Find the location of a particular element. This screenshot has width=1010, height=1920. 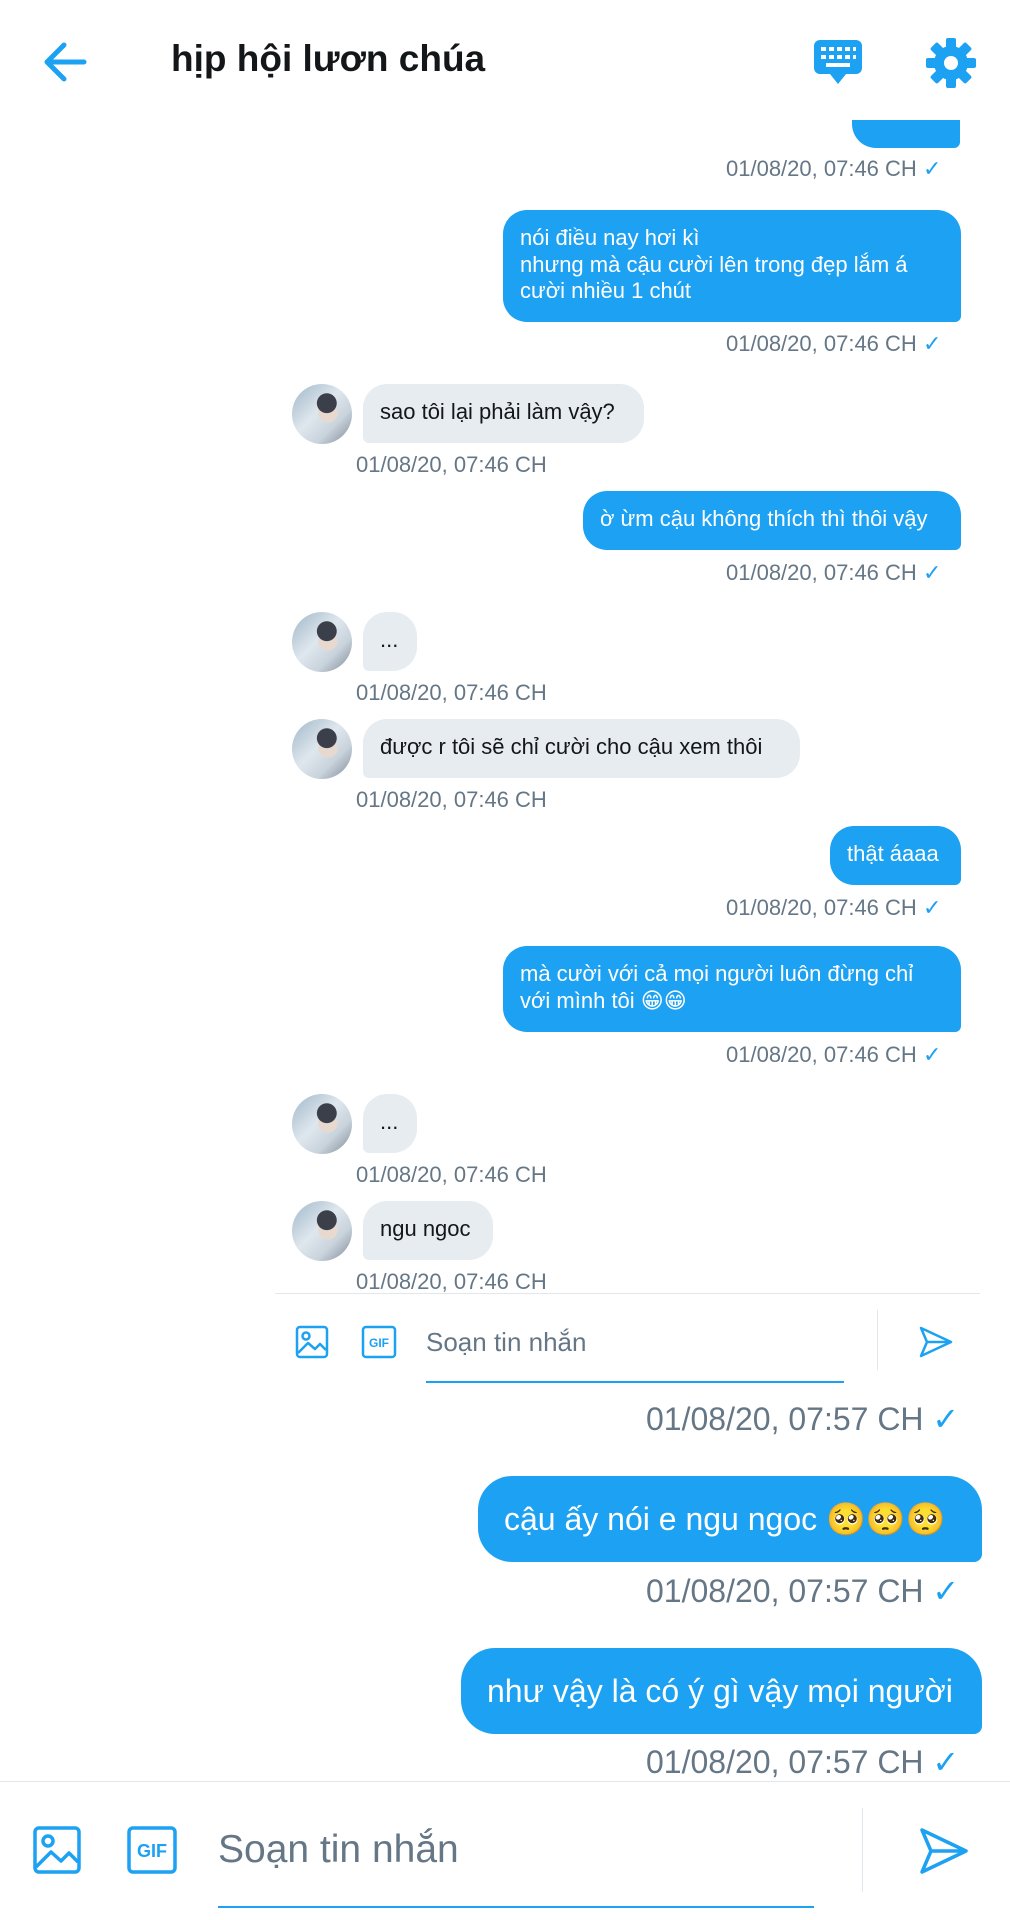

arrow-left-icon is located at coordinates (65, 62).